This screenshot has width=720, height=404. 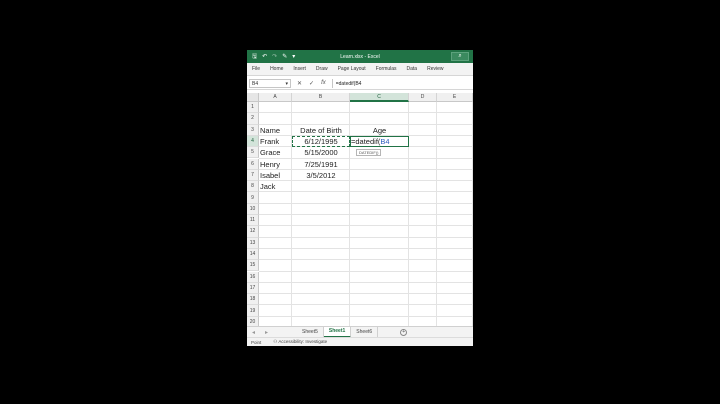 What do you see at coordinates (360, 341) in the screenshot?
I see `status-bar: Point ⚇ Accessibility: Investigate` at bounding box center [360, 341].